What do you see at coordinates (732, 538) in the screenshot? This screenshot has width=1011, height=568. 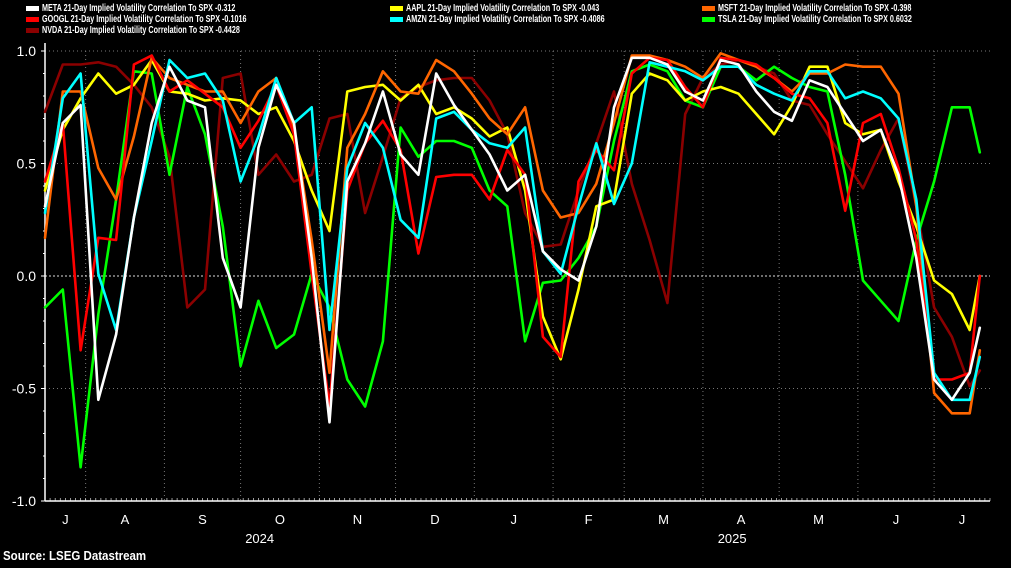 I see `x-year-label: 2025` at bounding box center [732, 538].